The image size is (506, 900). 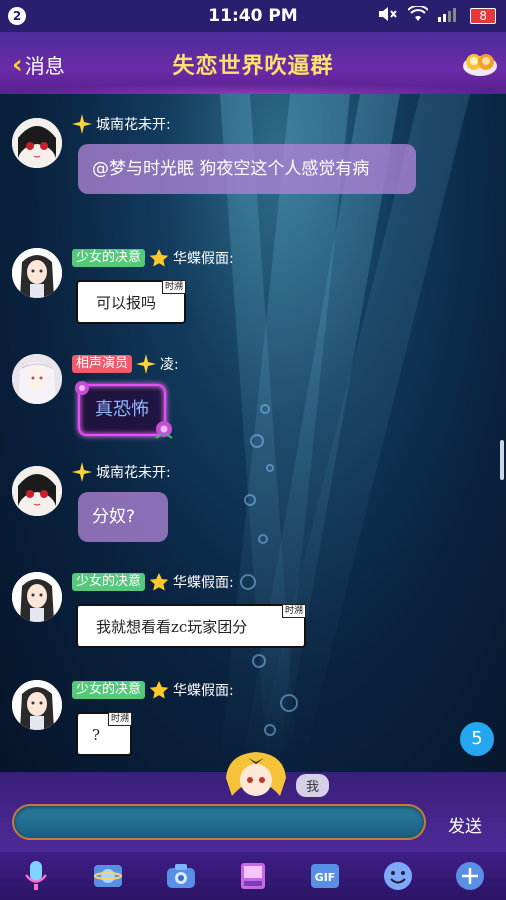 I want to click on gif-label: GIF, so click(x=325, y=877).